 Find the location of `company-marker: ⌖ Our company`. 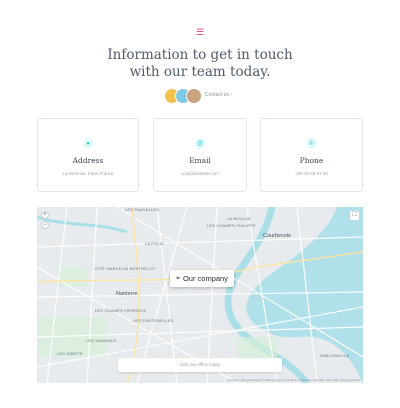

company-marker: ⌖ Our company is located at coordinates (202, 278).